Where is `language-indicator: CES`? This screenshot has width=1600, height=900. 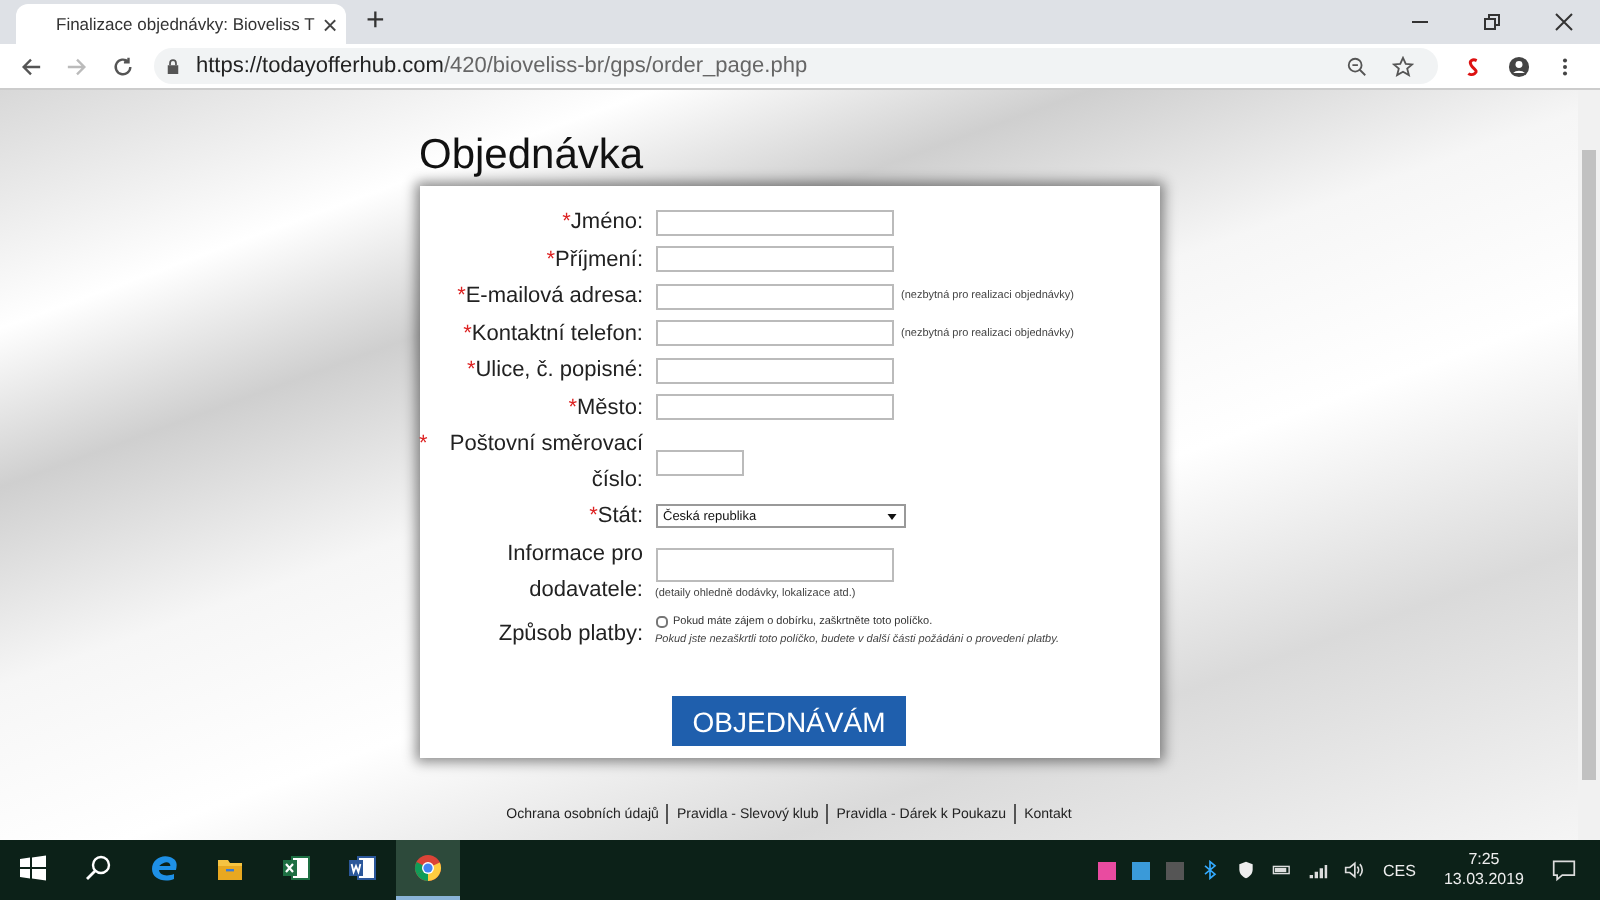
language-indicator: CES is located at coordinates (1399, 870).